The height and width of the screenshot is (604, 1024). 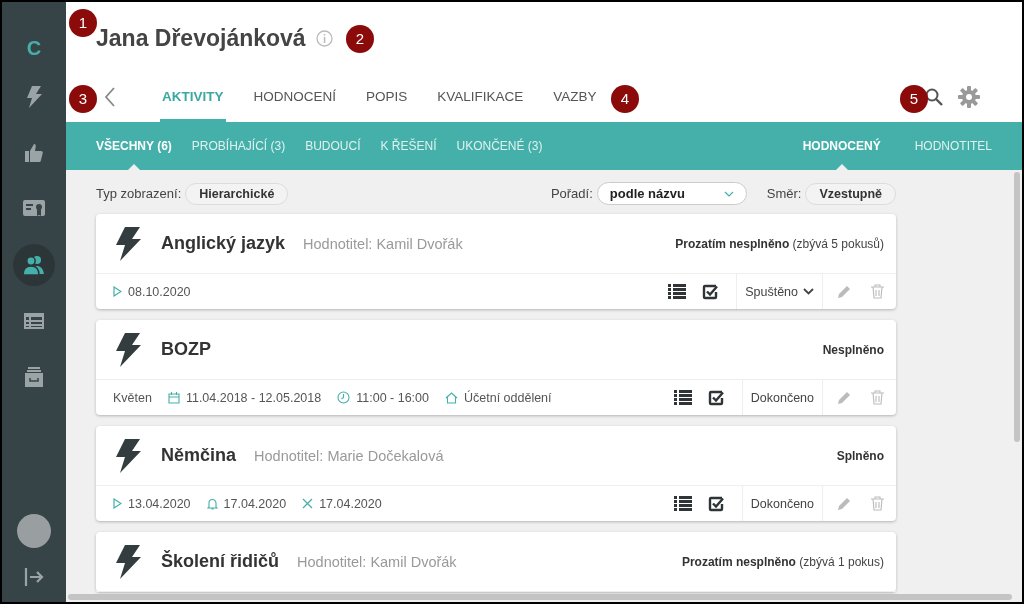 I want to click on caret-icon, so click(x=808, y=291).